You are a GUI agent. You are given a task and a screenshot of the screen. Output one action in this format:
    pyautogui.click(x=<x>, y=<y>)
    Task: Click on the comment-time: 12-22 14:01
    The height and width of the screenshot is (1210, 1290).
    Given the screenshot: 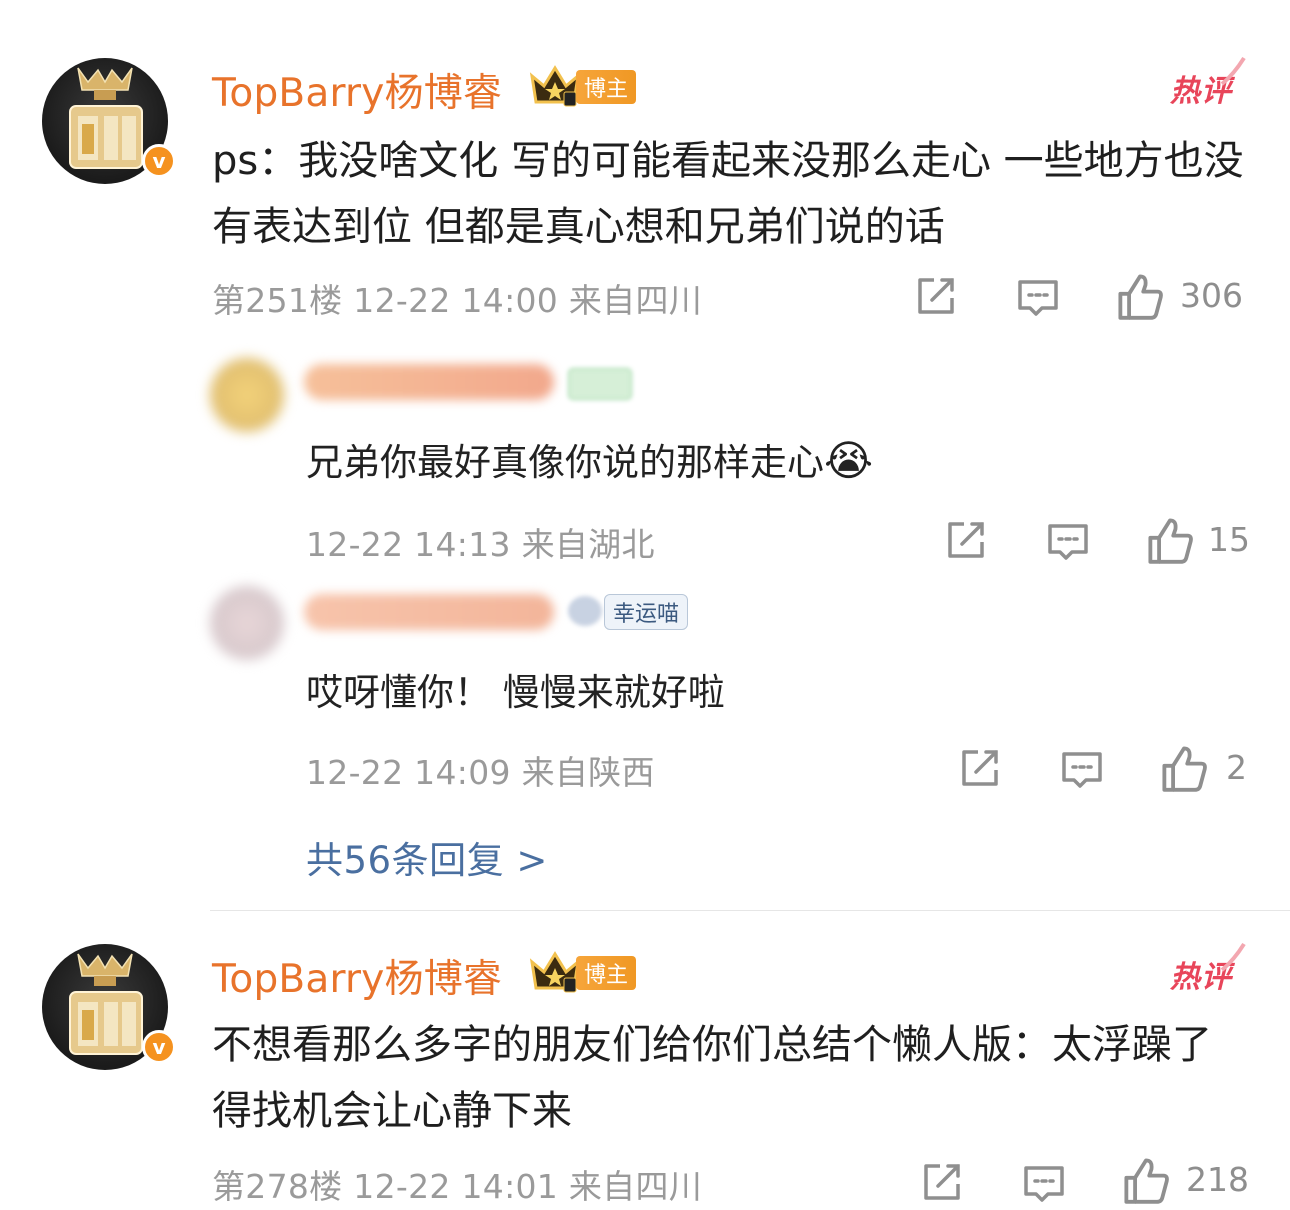 What is the action you would take?
    pyautogui.click(x=456, y=1186)
    